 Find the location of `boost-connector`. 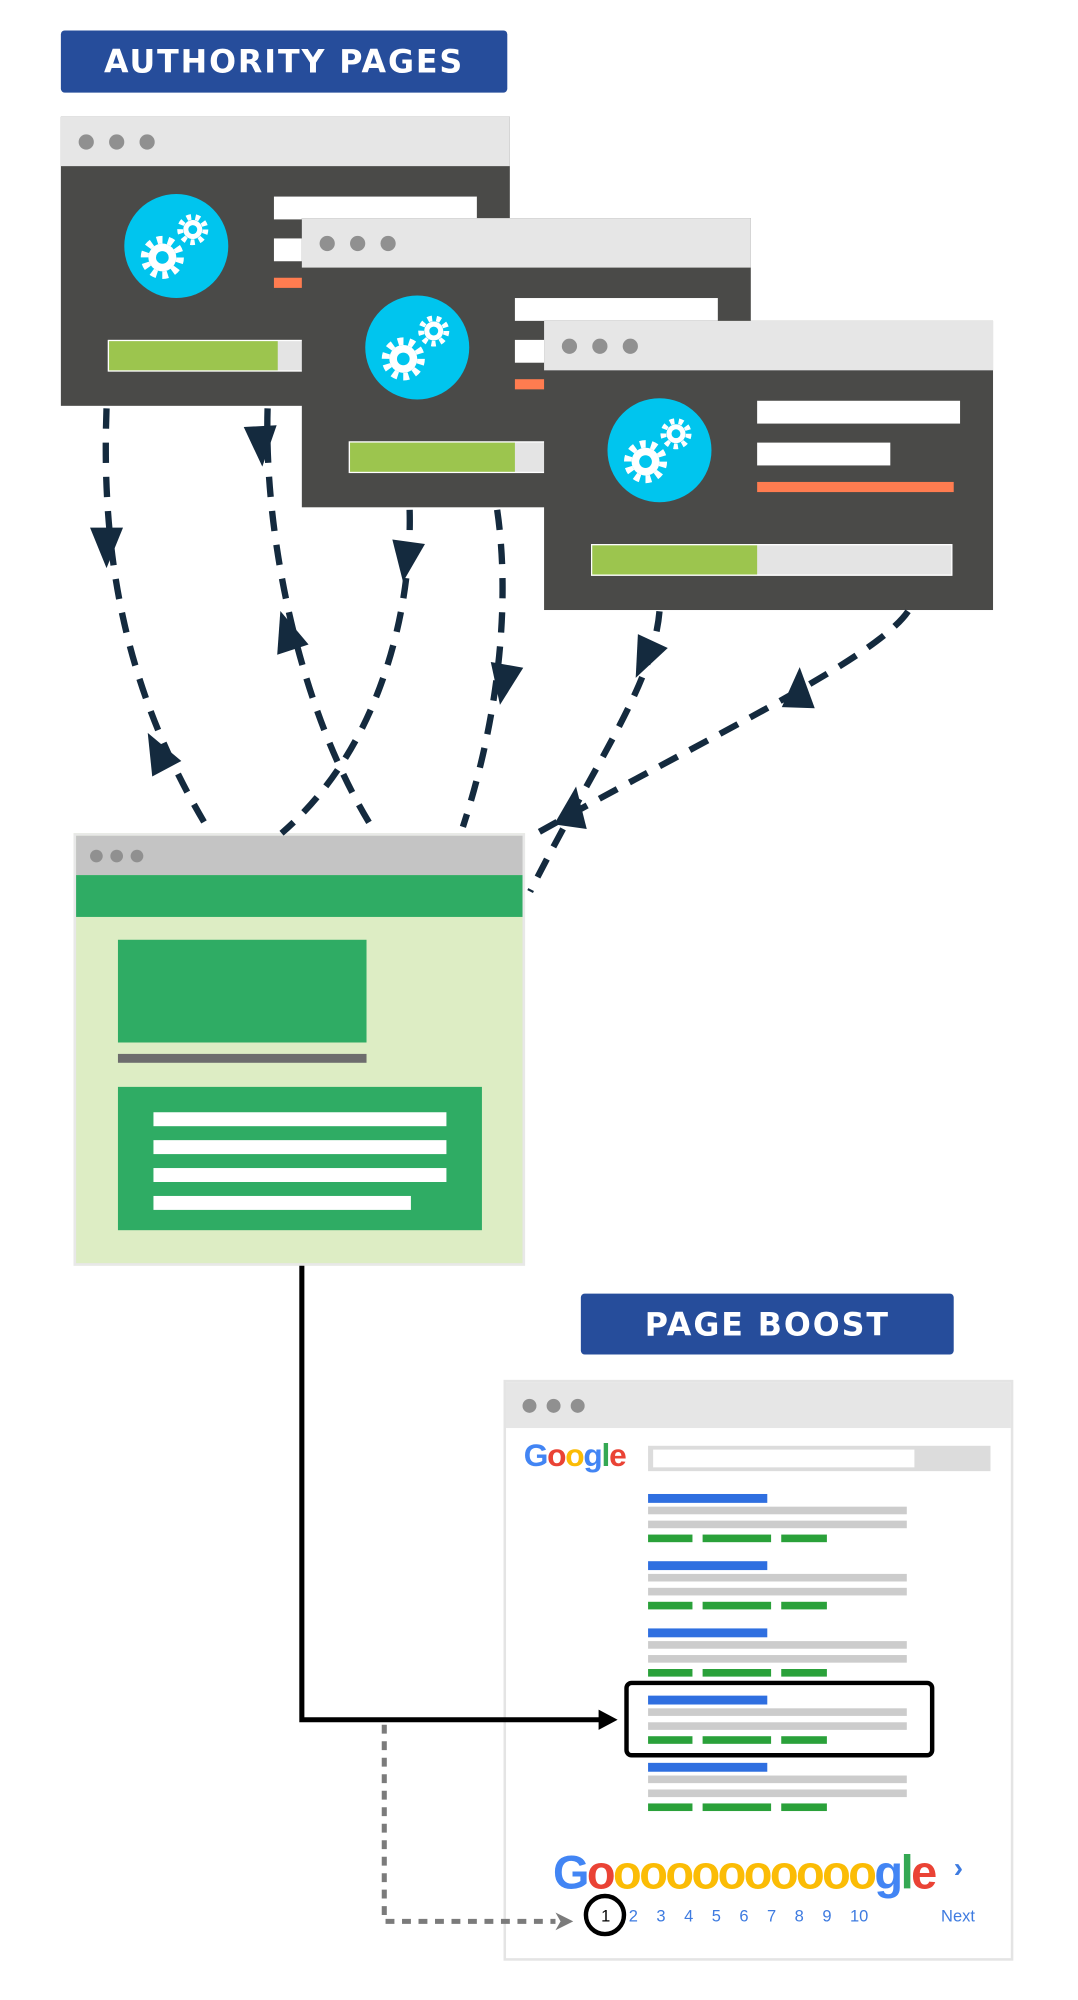

boost-connector is located at coordinates (453, 1494).